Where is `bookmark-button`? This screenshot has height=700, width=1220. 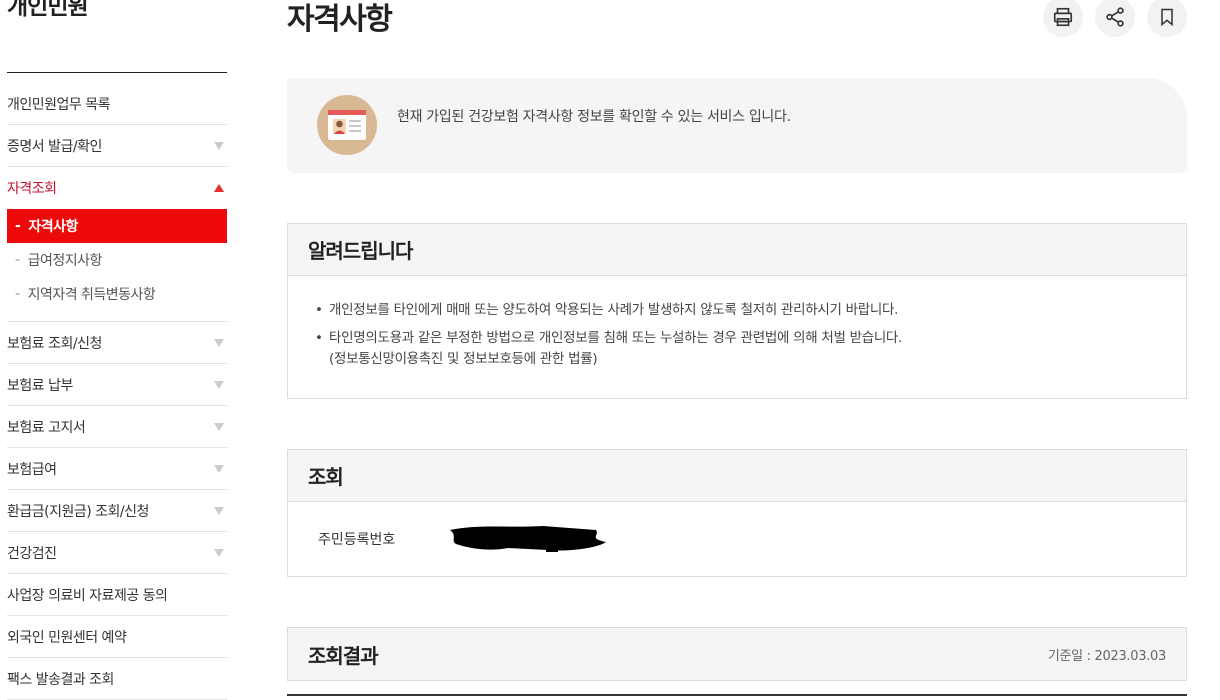 bookmark-button is located at coordinates (1167, 18).